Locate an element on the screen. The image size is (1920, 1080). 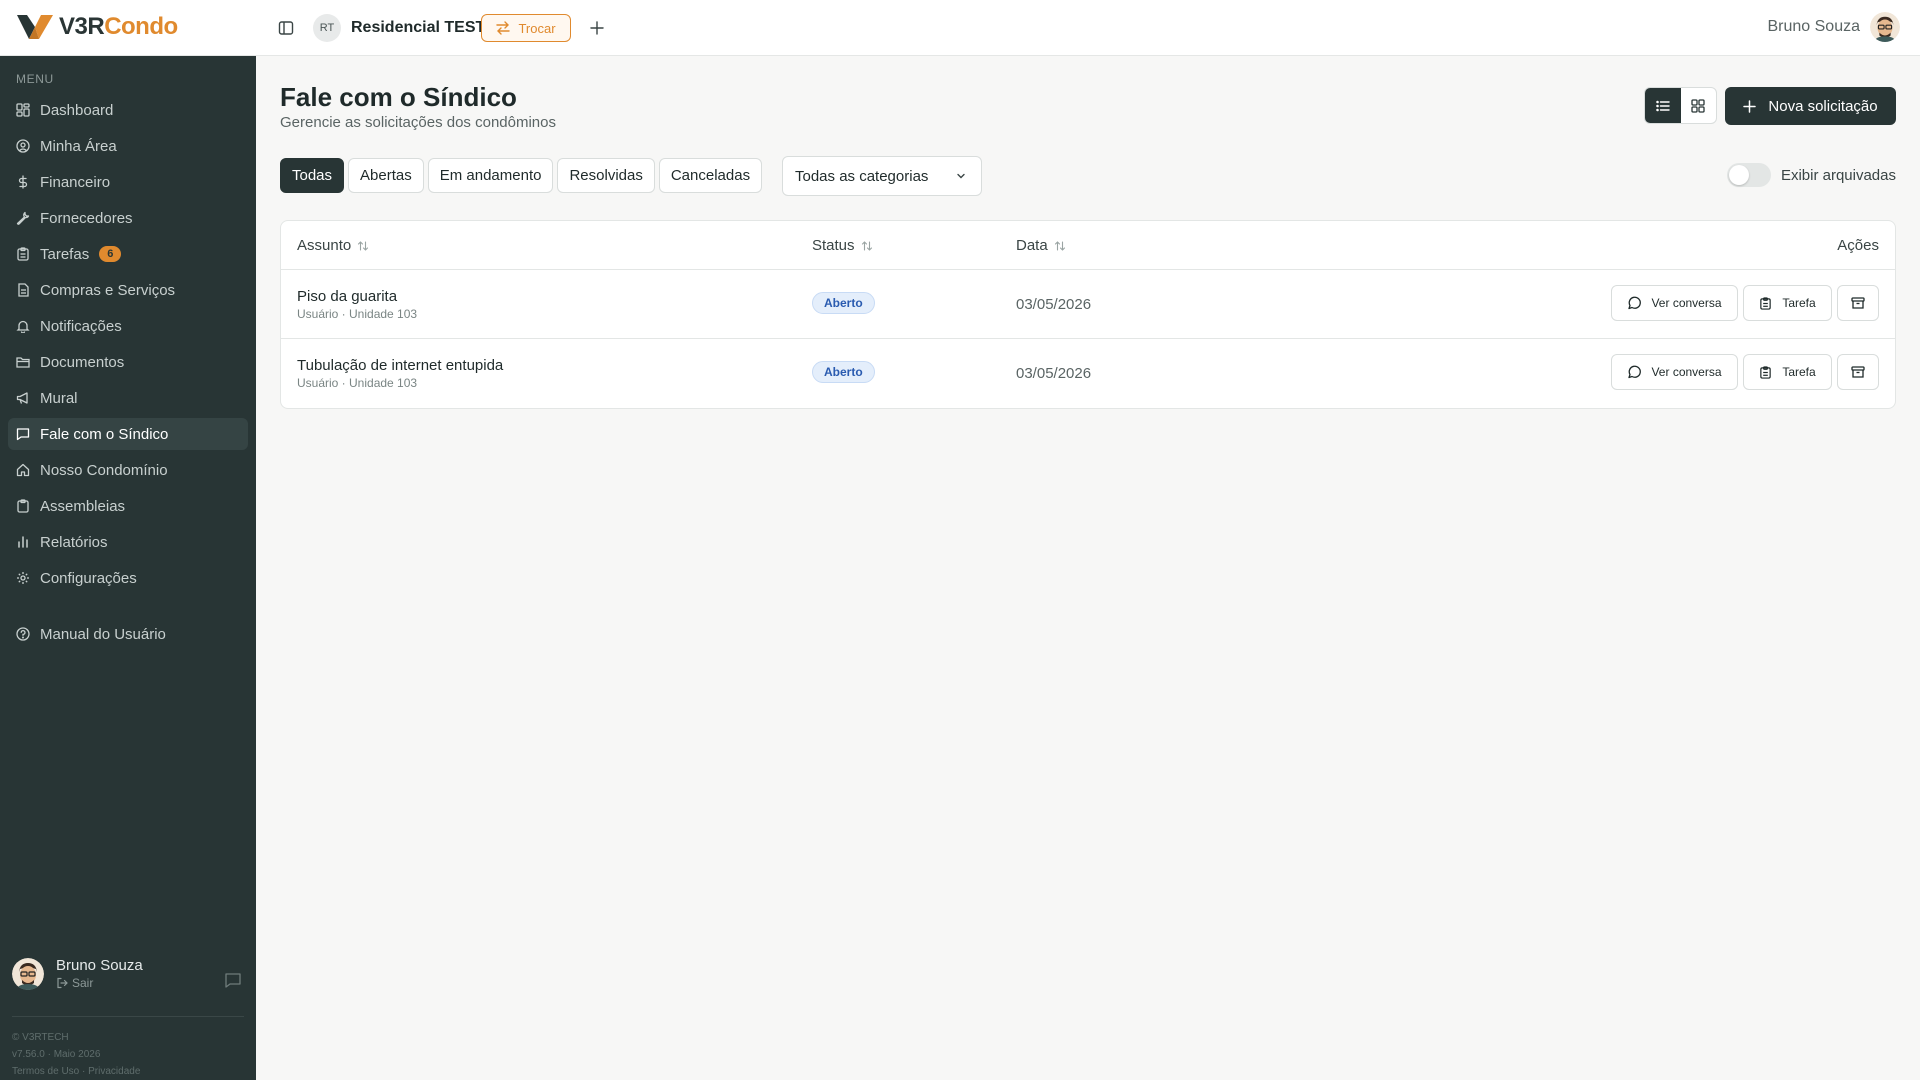
privacy-link: Privacidade is located at coordinates (114, 1071).